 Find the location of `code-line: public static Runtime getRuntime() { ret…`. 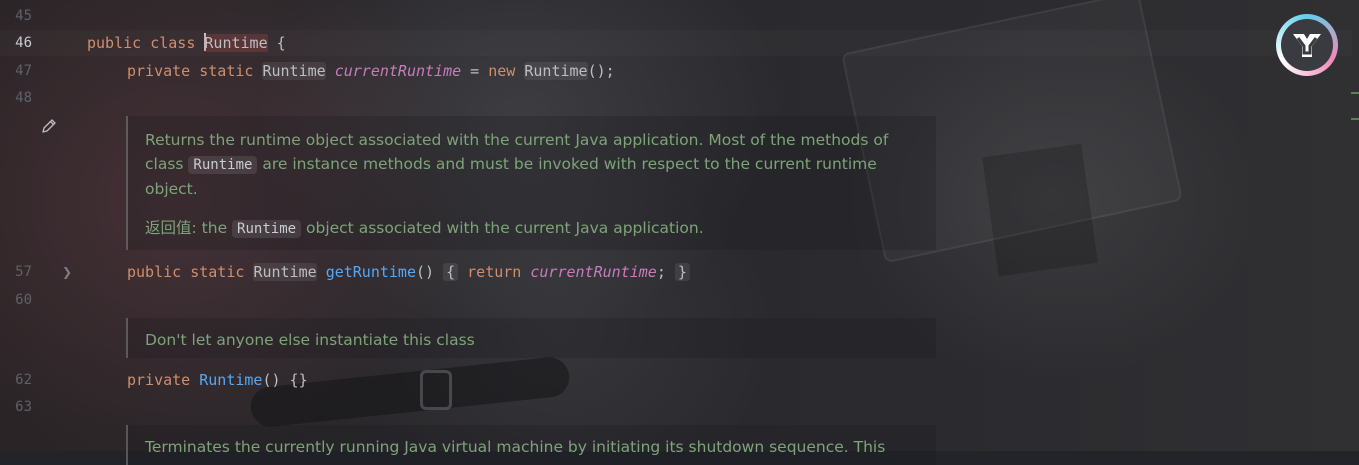

code-line: public static Runtime getRuntime() { ret… is located at coordinates (408, 272).